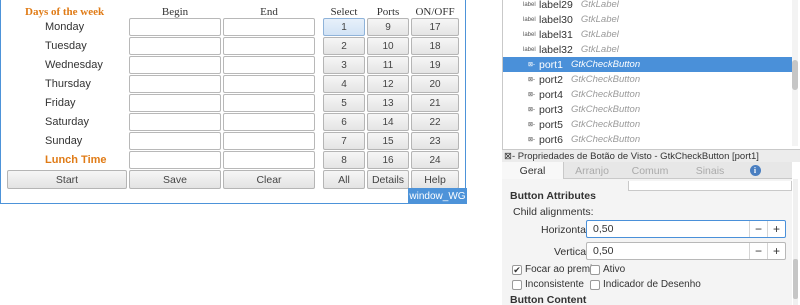 The image size is (800, 305). Describe the element at coordinates (776, 251) in the screenshot. I see `vertical-increment-button: +` at that location.